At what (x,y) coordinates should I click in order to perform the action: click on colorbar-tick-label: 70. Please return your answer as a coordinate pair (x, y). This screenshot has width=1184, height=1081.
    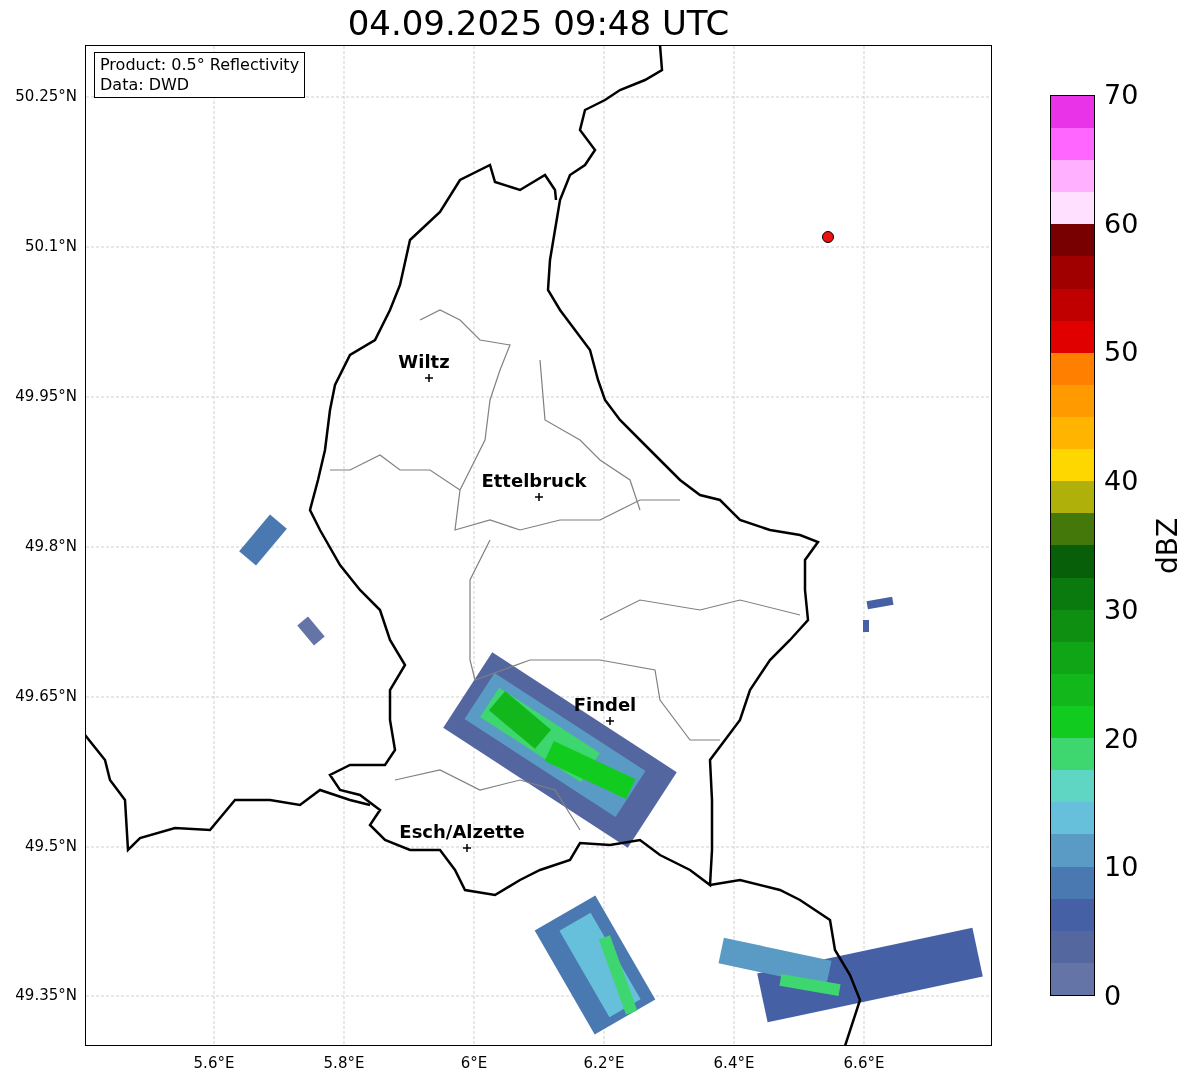
    Looking at the image, I should click on (1121, 94).